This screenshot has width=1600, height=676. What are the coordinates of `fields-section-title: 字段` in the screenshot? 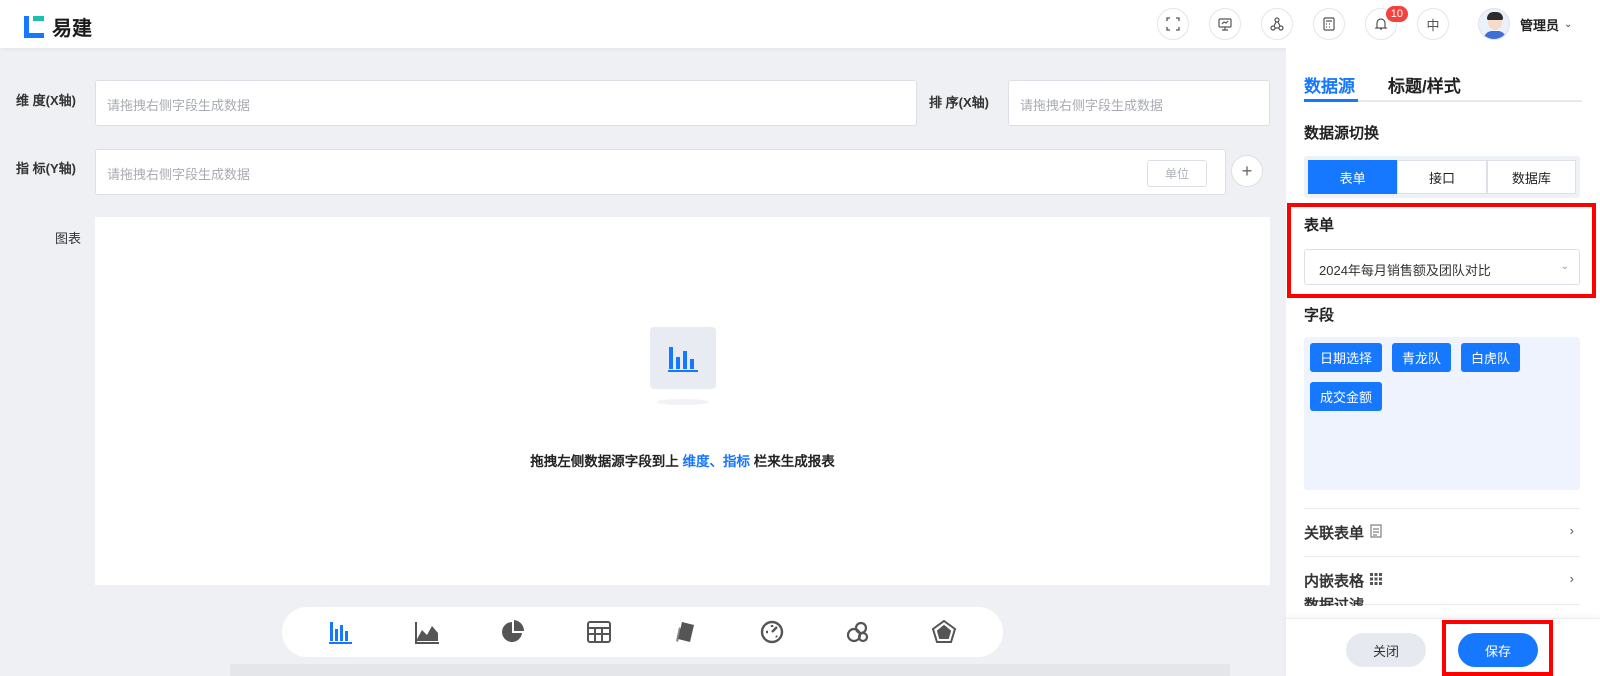 It's located at (1319, 315).